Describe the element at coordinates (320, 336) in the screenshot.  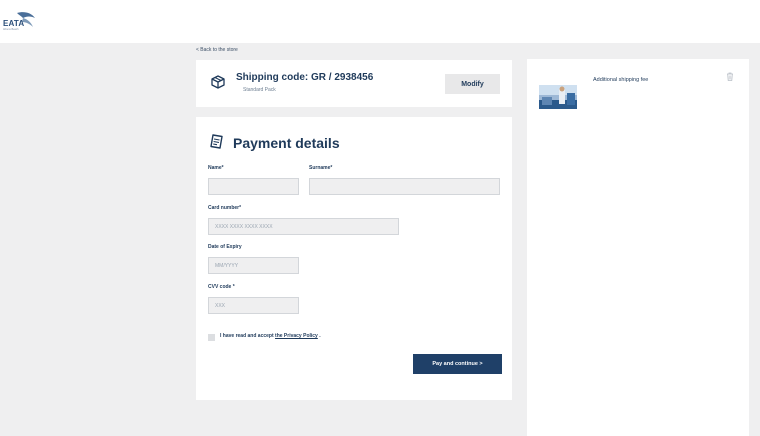
I see `consent-suffix: .` at that location.